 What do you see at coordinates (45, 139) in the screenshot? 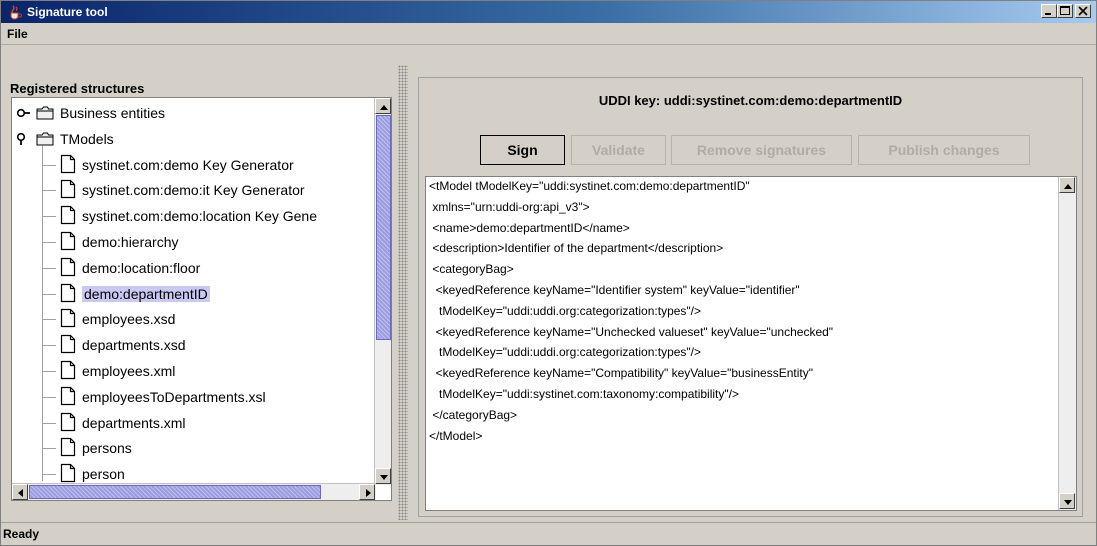
I see `folder-icon` at bounding box center [45, 139].